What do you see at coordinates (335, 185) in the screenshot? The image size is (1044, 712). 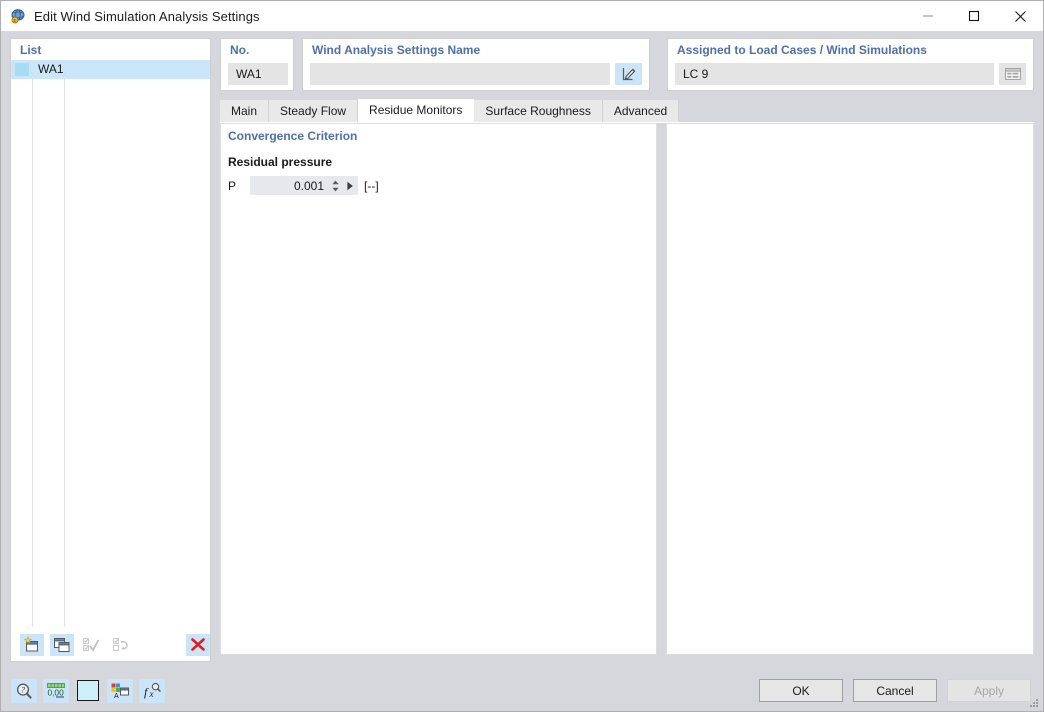 I see `spinner-up-down-icon` at bounding box center [335, 185].